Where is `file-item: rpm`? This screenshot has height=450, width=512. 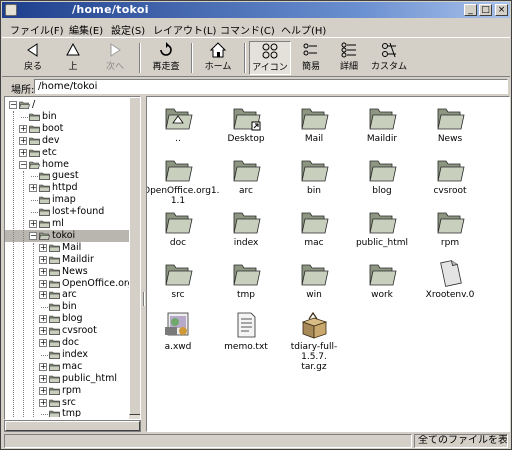
file-item: rpm is located at coordinates (450, 227).